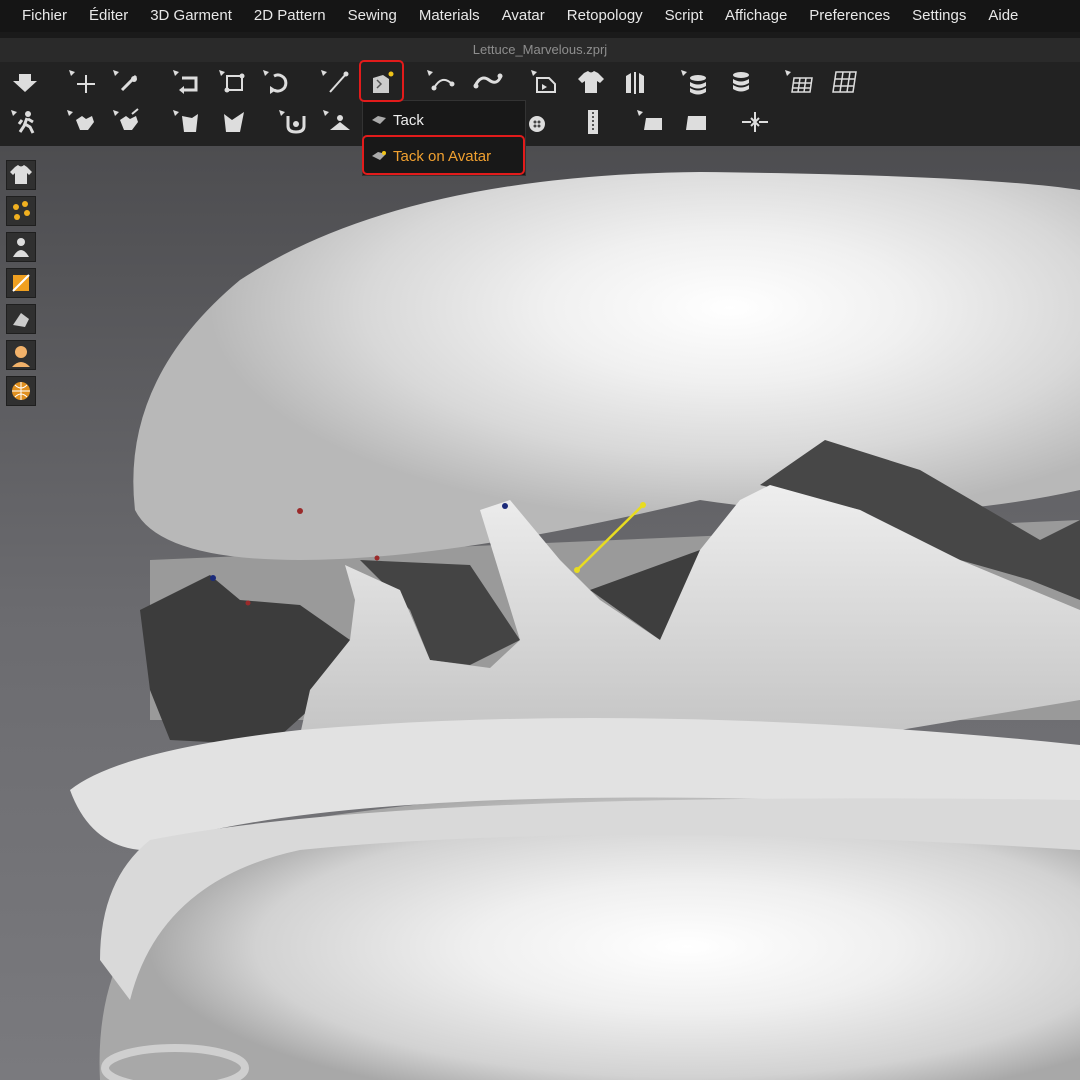  I want to click on layer-icon, so click(741, 82).